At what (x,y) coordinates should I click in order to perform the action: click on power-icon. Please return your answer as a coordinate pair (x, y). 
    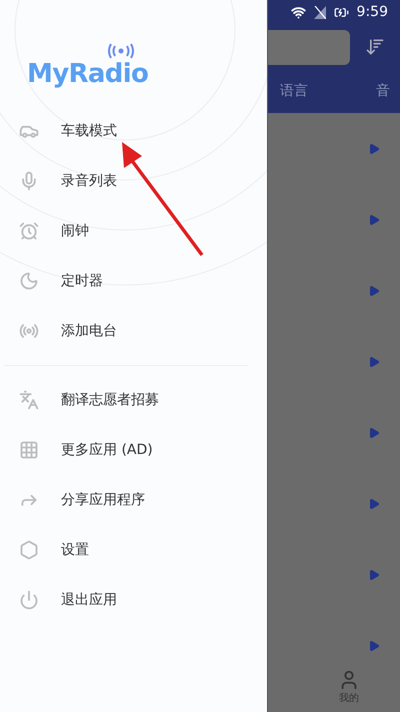
    Looking at the image, I should click on (29, 600).